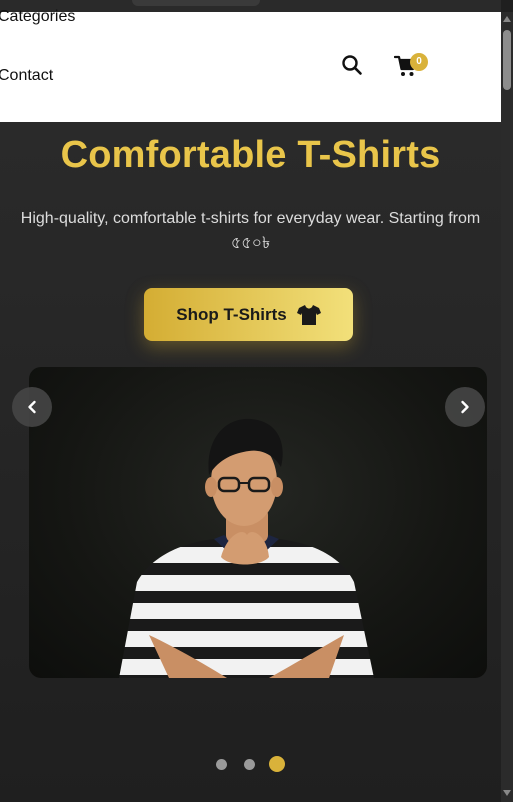 The image size is (513, 802). I want to click on shop-button-label: Shop T-Shirts, so click(231, 314).